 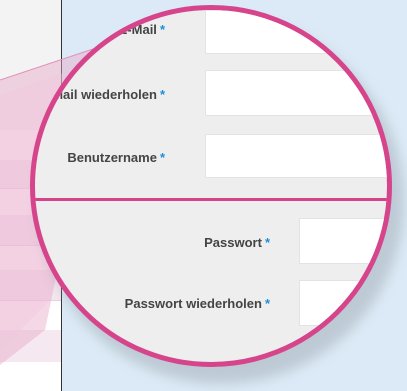 I want to click on email-repeat-label: E-Mail wiederholen *, so click(x=102, y=94).